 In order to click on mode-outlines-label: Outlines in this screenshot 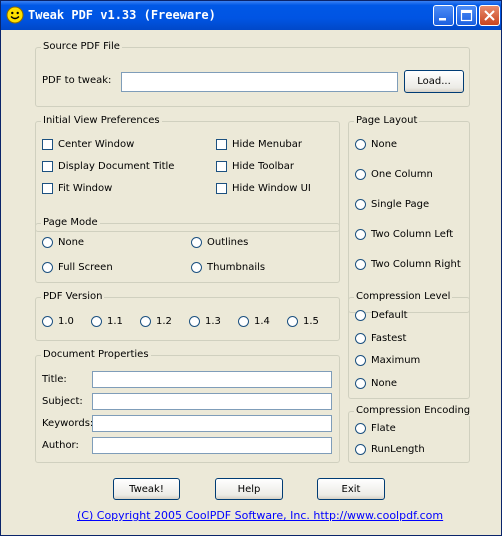, I will do `click(228, 242)`.